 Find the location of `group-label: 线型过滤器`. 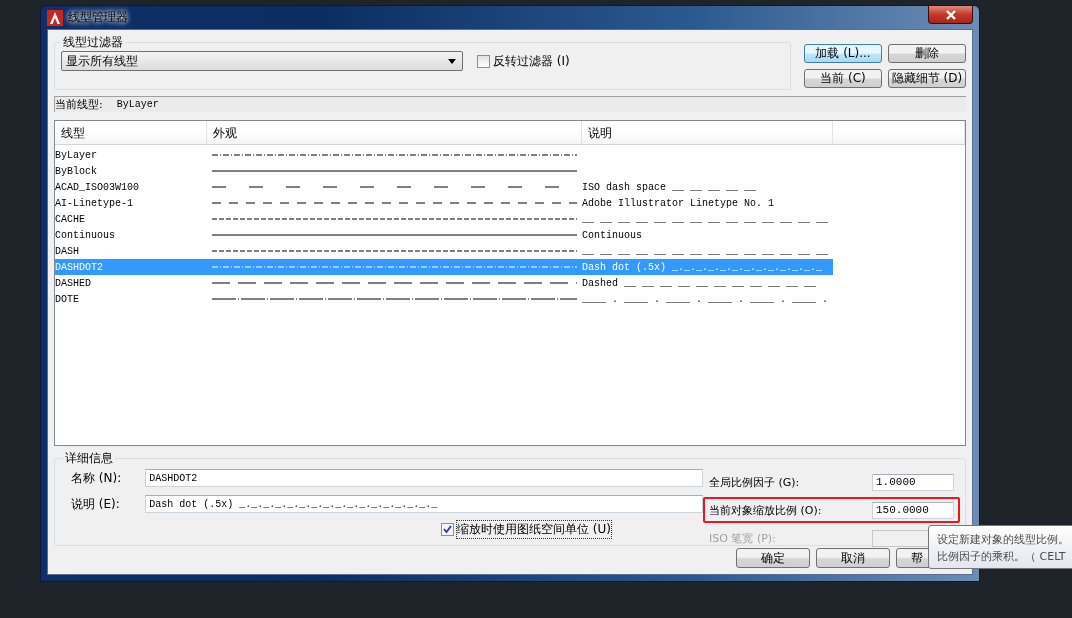

group-label: 线型过滤器 is located at coordinates (93, 42).